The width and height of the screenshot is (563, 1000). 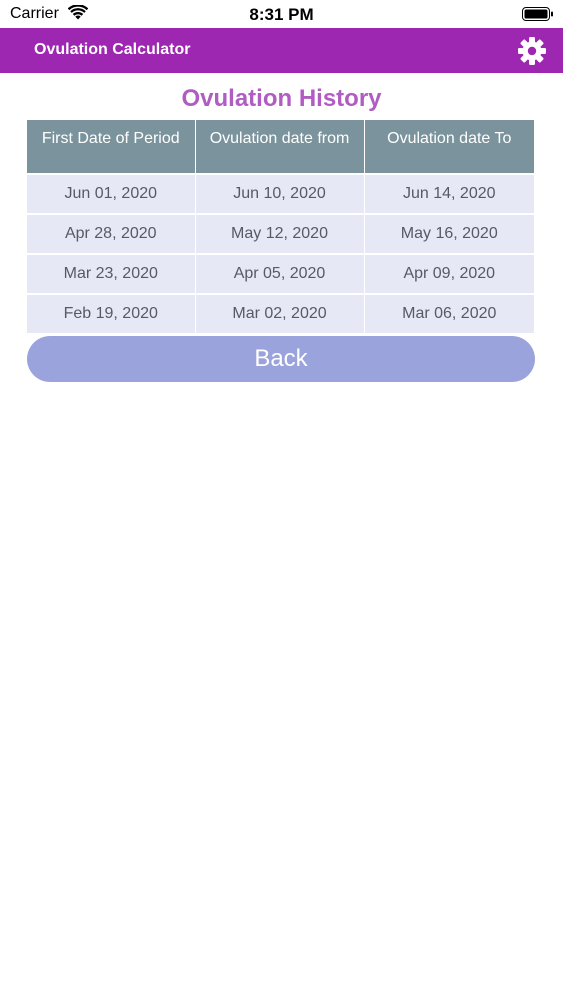 I want to click on app-title: Ovulation Calculator, so click(x=112, y=49).